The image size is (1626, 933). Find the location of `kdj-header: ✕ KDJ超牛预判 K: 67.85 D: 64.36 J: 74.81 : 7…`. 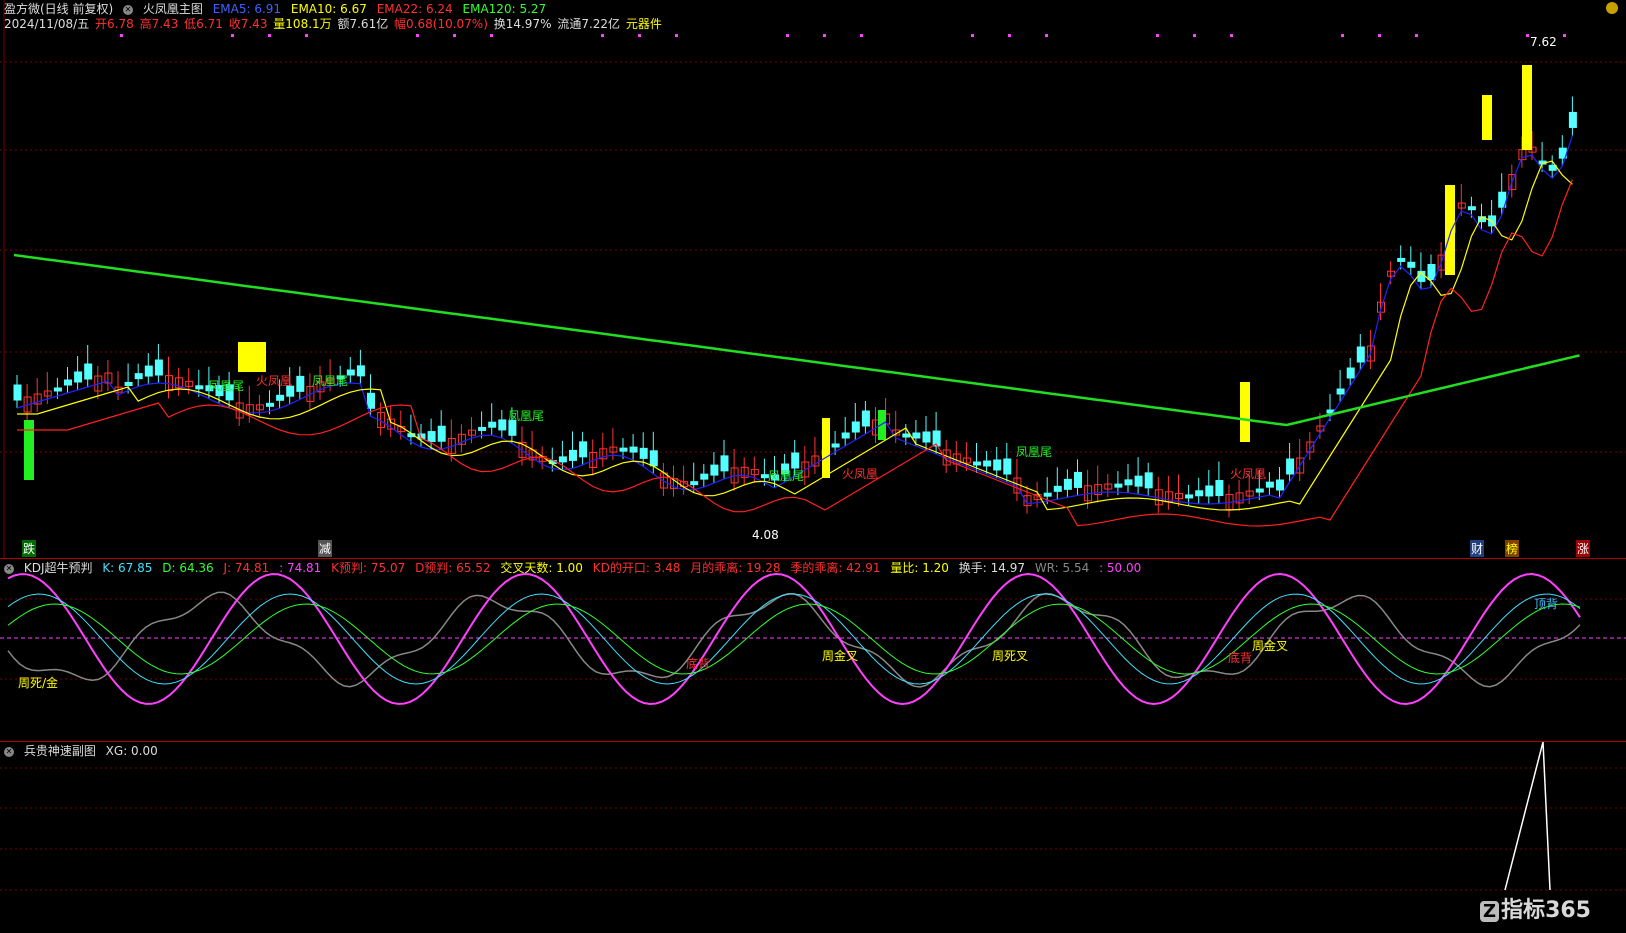

kdj-header: ✕ KDJ超牛预判 K: 67.85 D: 64.36 J: 74.81 : 7… is located at coordinates (575, 568).